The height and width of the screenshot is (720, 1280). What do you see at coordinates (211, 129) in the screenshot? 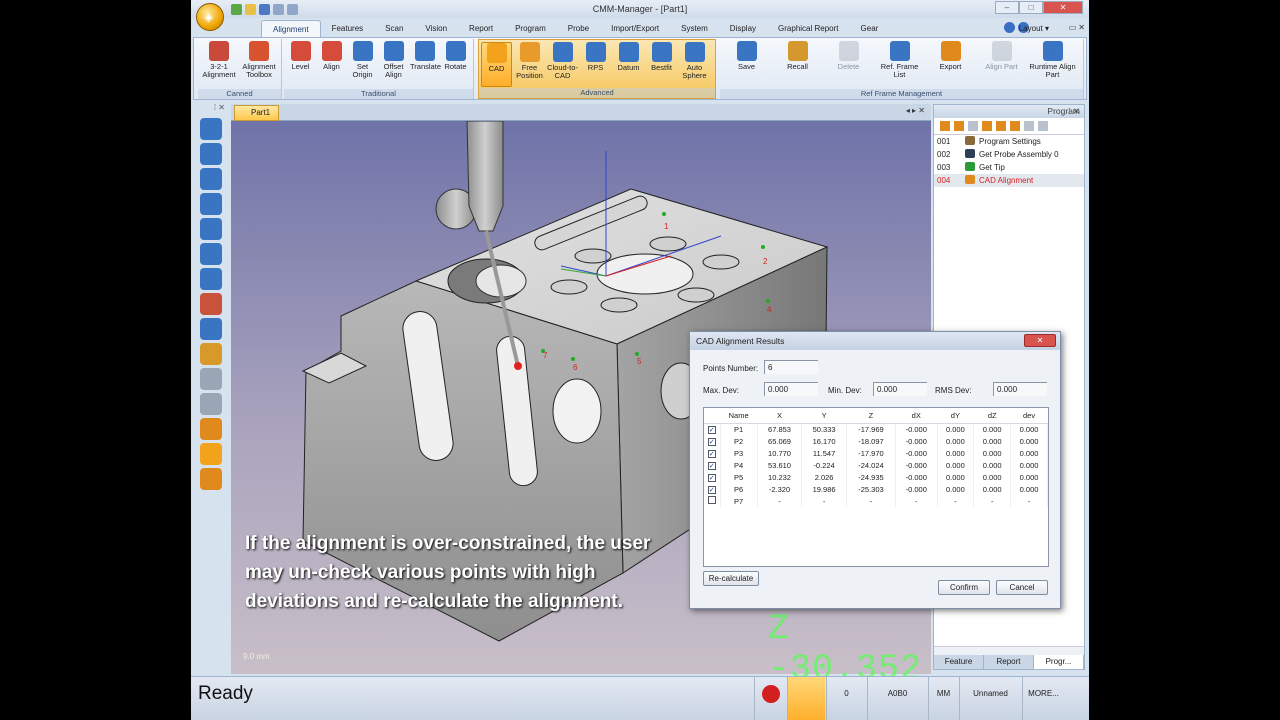
I see `zoom-in-icon` at bounding box center [211, 129].